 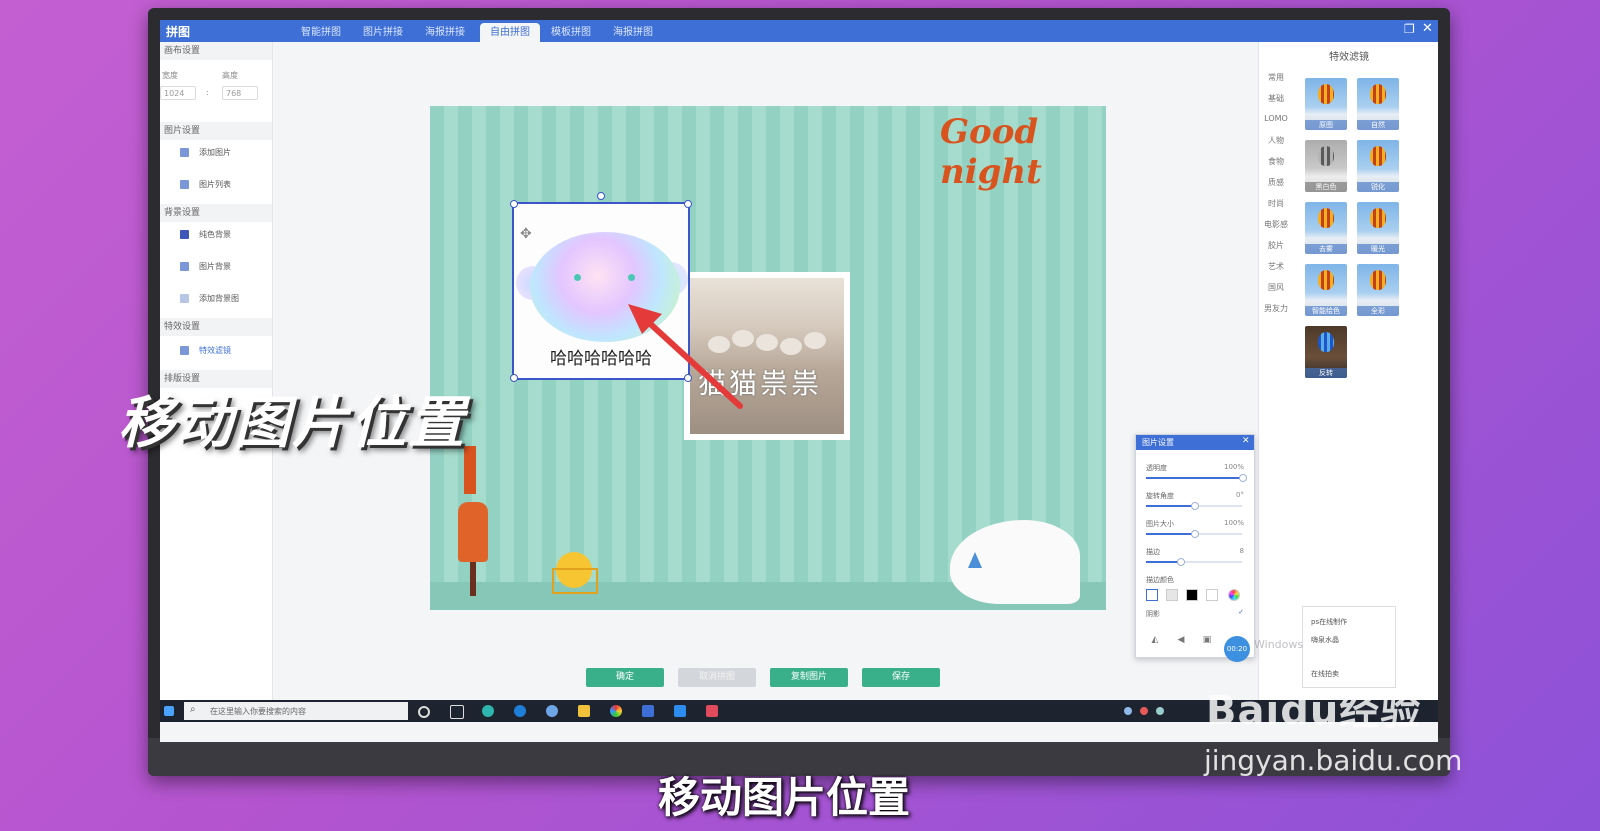 I want to click on folder-icon, so click(x=584, y=711).